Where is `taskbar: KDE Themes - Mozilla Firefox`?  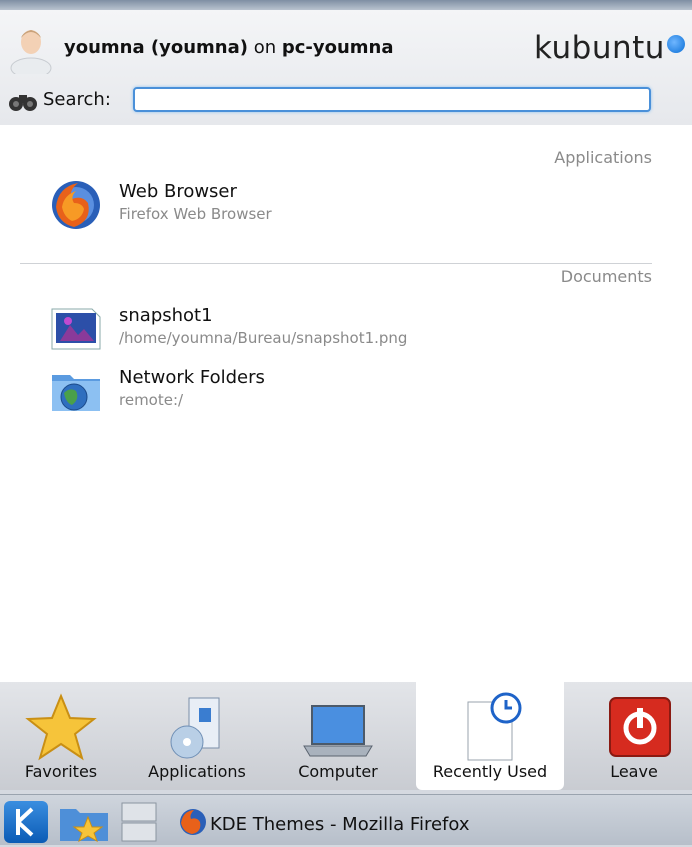
taskbar: KDE Themes - Mozilla Firefox is located at coordinates (346, 819).